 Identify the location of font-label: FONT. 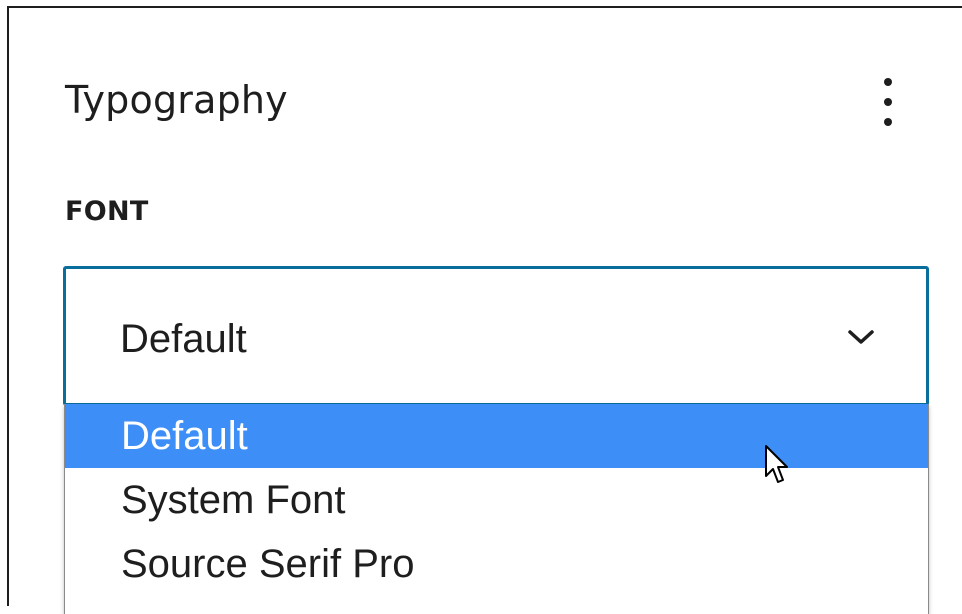
(107, 211).